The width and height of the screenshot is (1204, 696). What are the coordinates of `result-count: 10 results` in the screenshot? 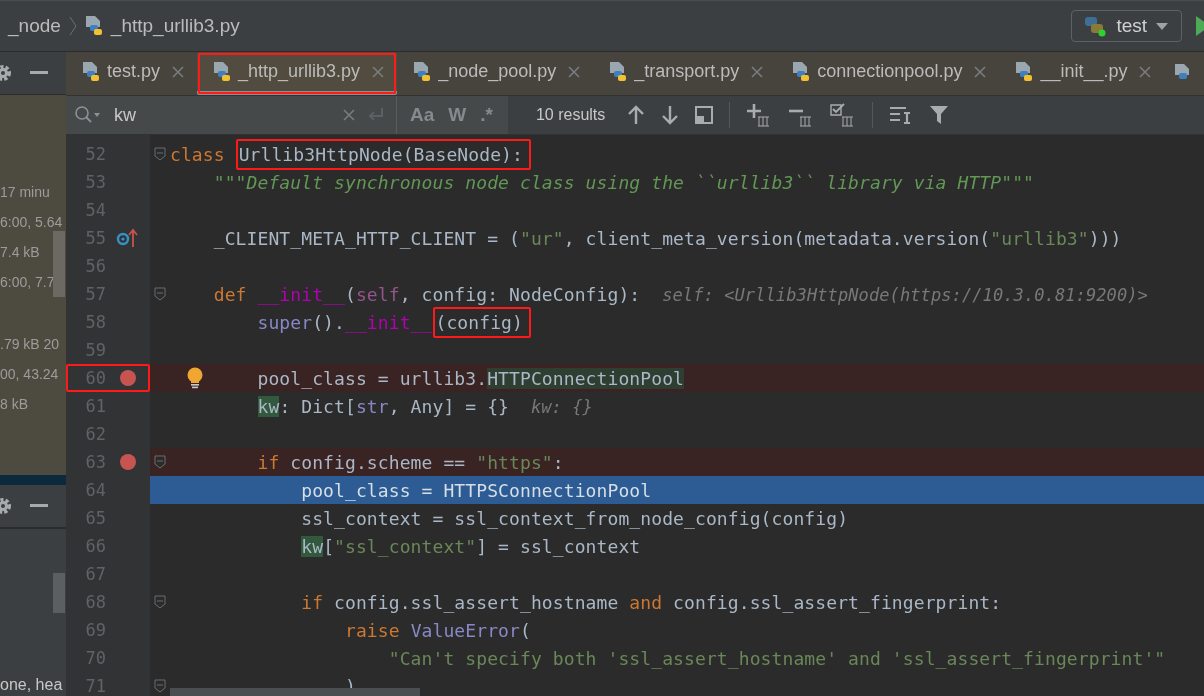 It's located at (570, 115).